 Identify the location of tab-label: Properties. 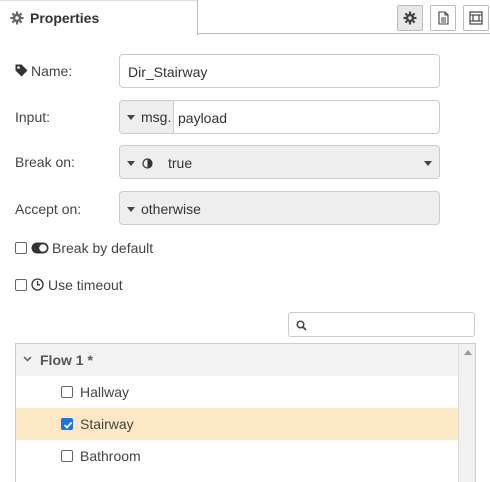
(65, 18).